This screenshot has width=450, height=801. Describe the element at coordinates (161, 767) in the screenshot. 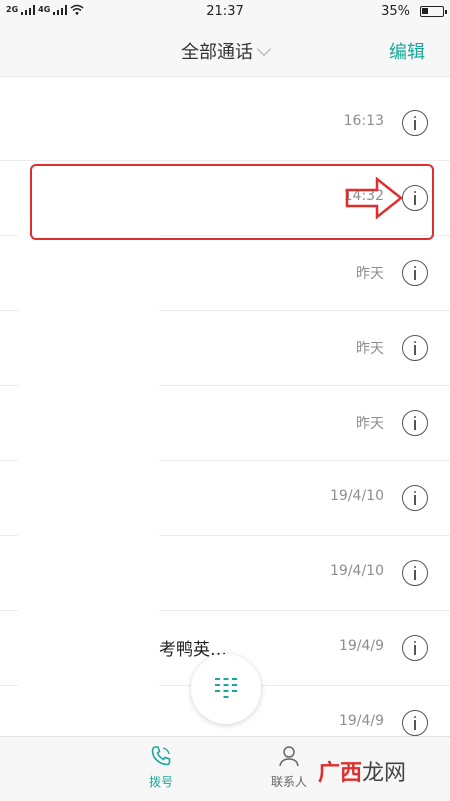

I see `tab-dial: 拨号` at that location.